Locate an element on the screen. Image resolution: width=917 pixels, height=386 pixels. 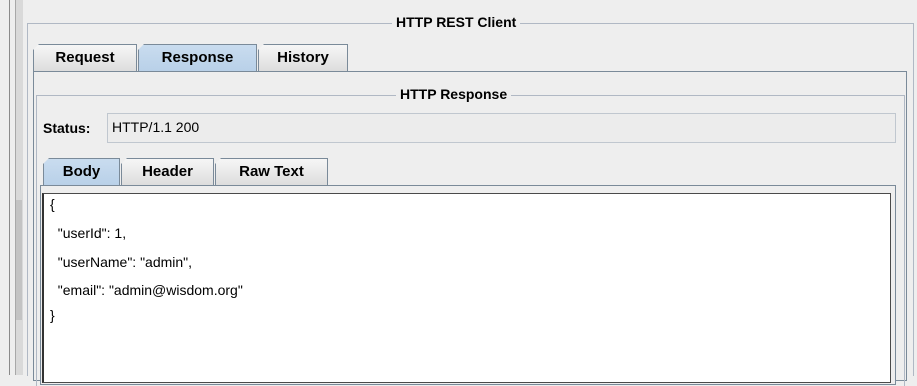
tab-request: Request is located at coordinates (85, 58).